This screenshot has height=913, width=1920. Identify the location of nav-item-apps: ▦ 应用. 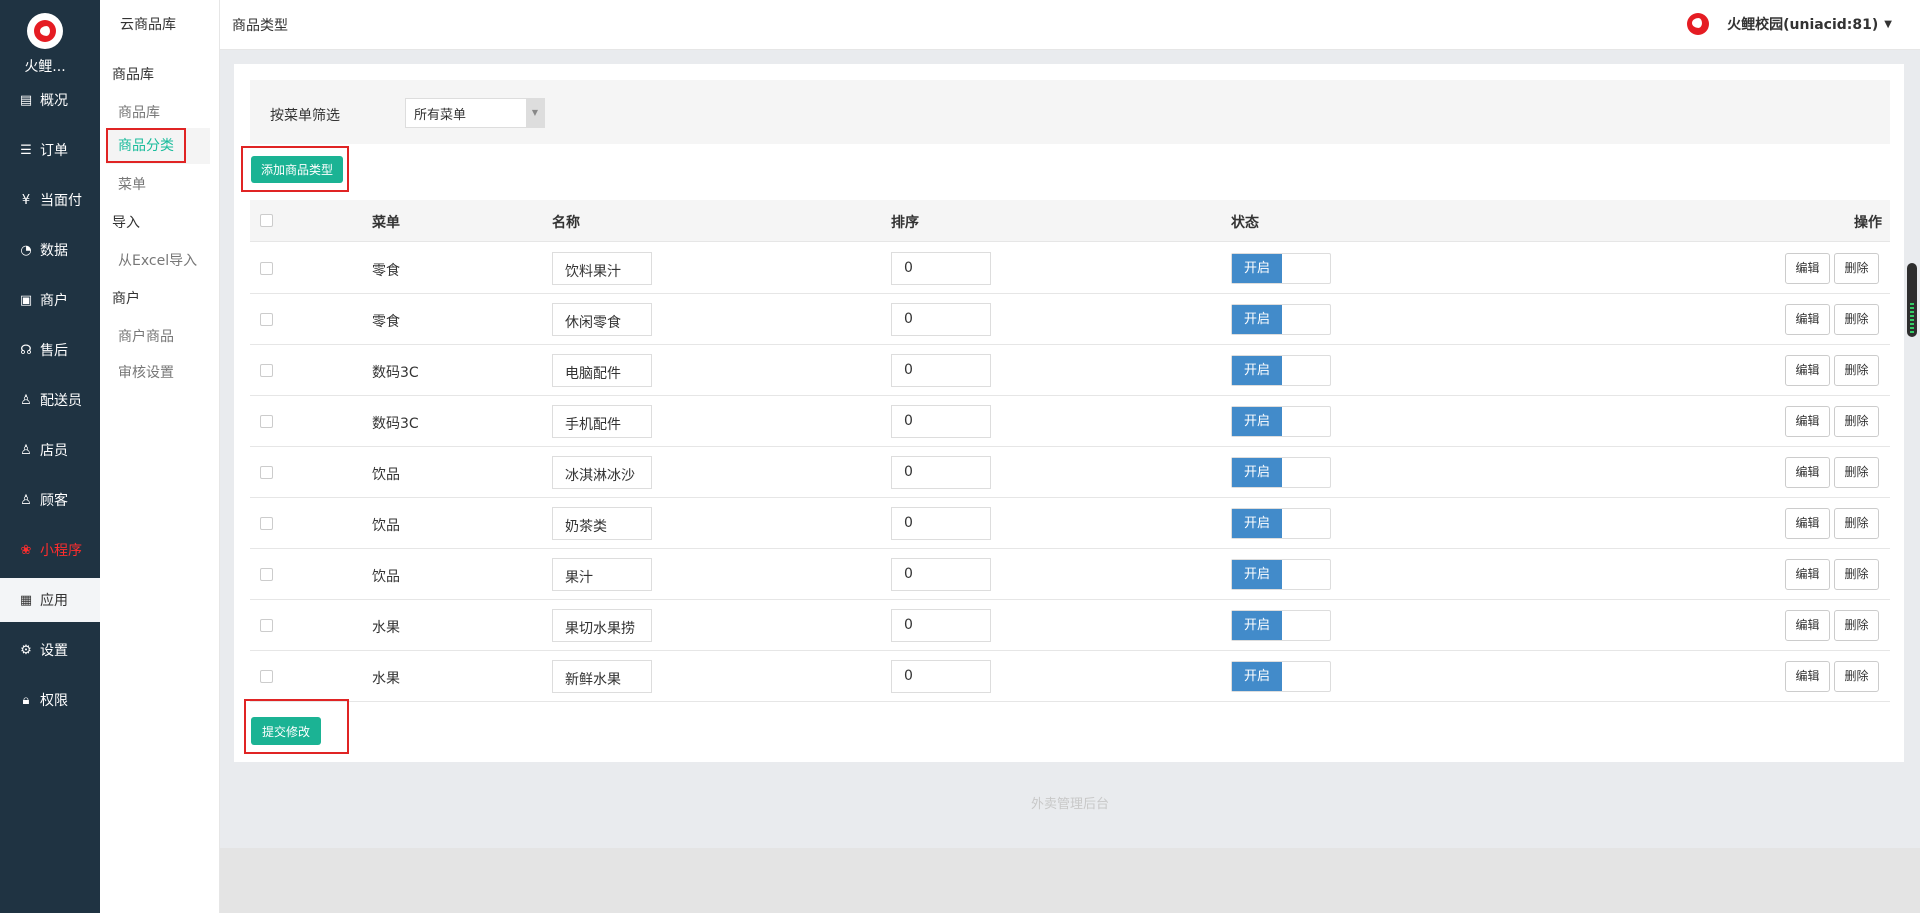
(50, 600).